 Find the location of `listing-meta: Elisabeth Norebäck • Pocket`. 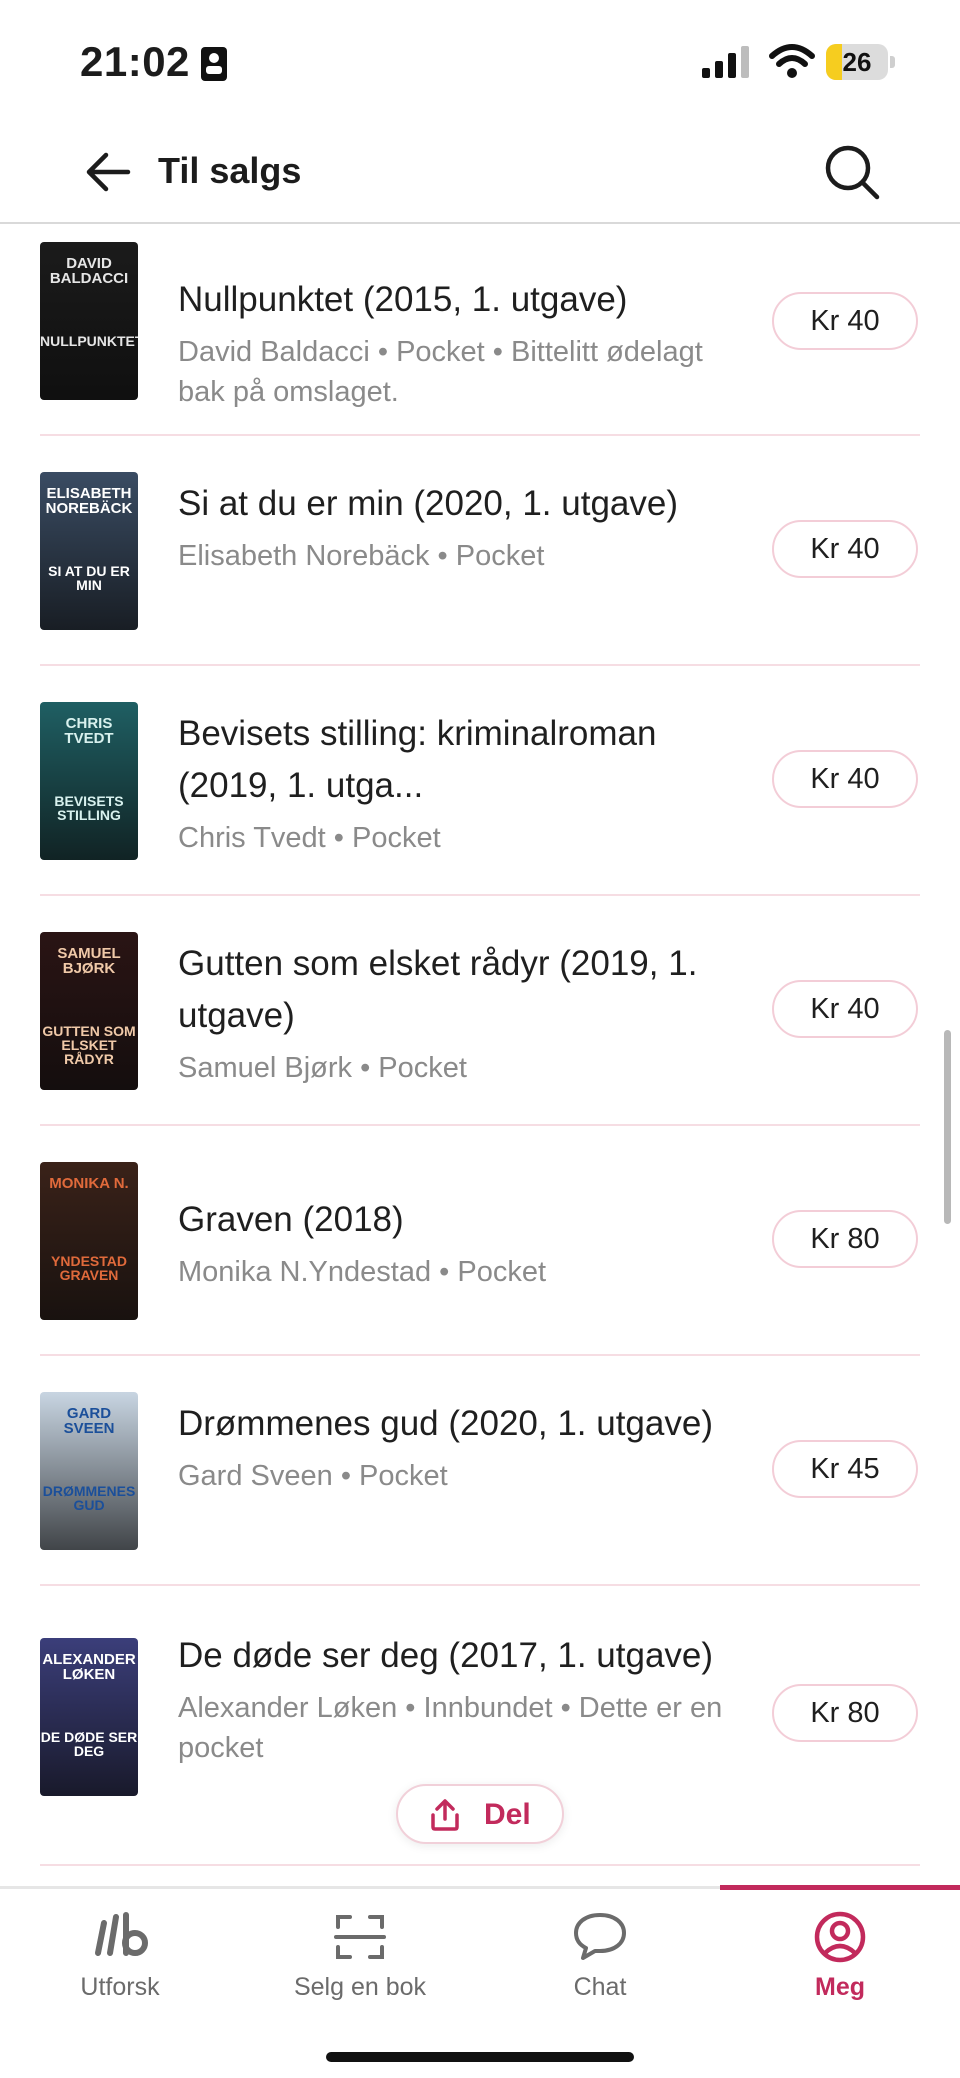

listing-meta: Elisabeth Norebäck • Pocket is located at coordinates (361, 556).